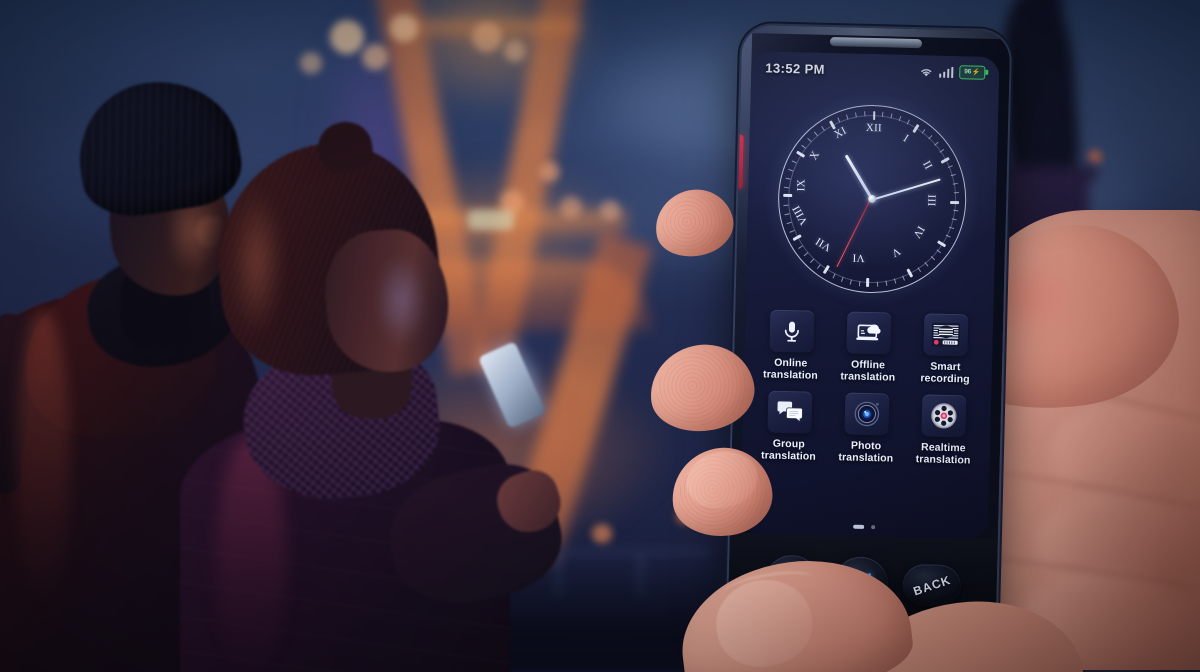 The width and height of the screenshot is (1200, 672). I want to click on app-photo-translation: Photo translation, so click(866, 425).